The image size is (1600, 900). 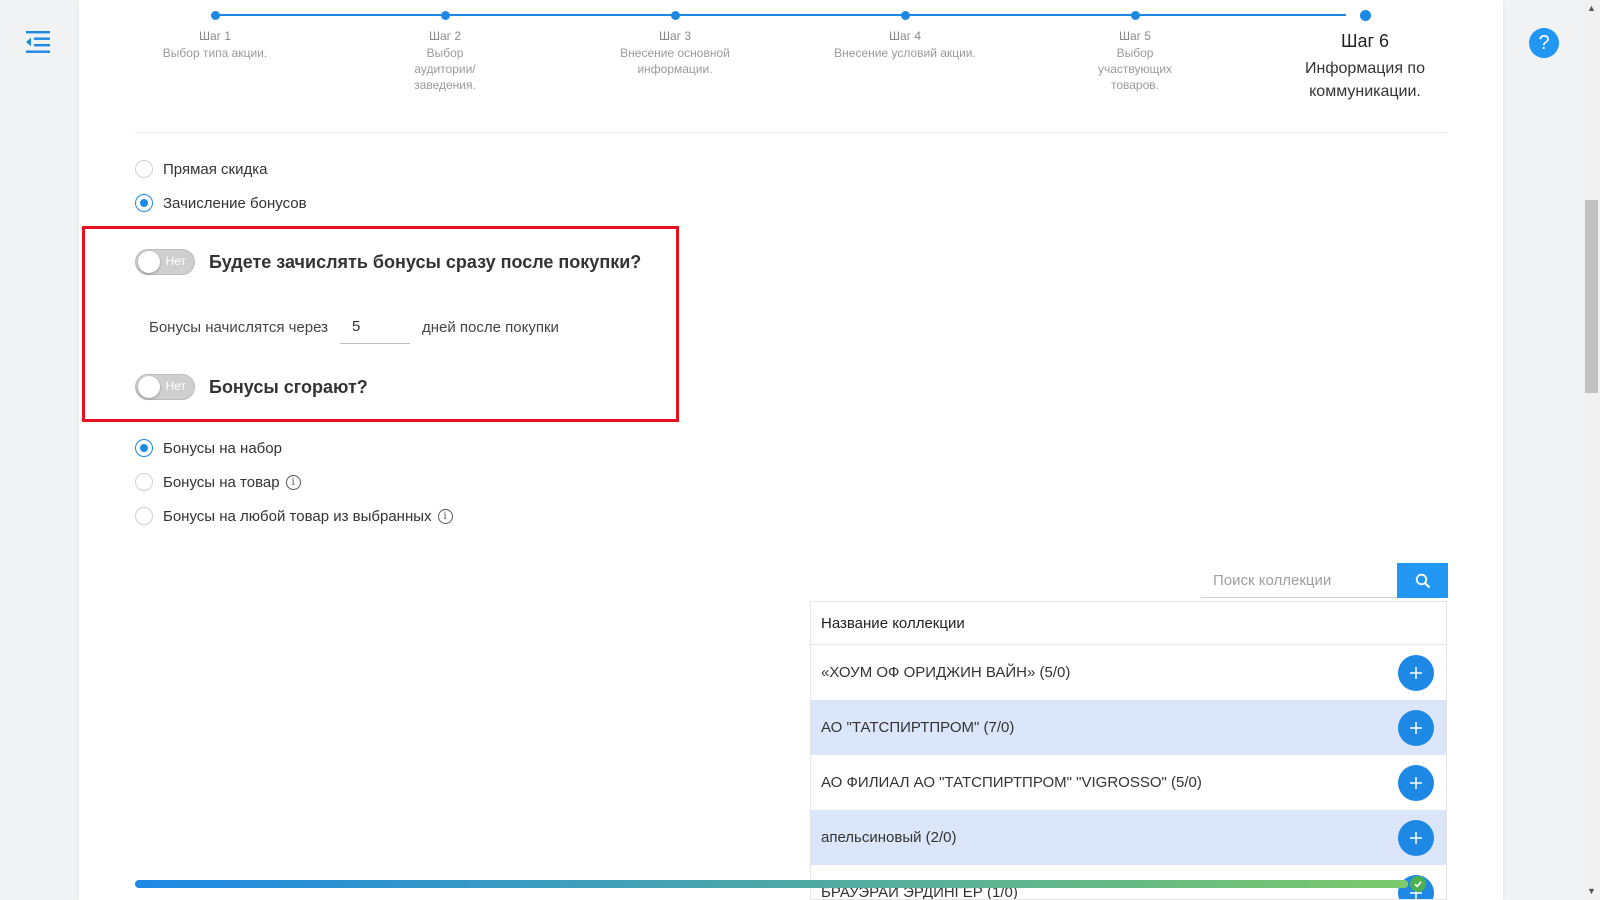 What do you see at coordinates (1128, 672) in the screenshot?
I see `table-row: «ХОУМ ОФ ОРИДЖИН ВАЙН» (5/0)` at bounding box center [1128, 672].